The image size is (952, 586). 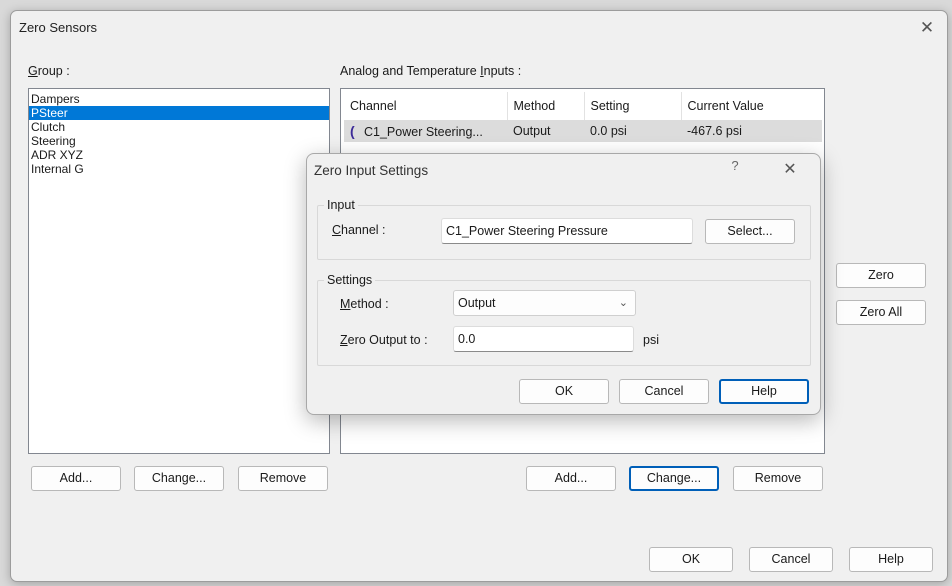 I want to click on input-group-title: Input, so click(x=341, y=205).